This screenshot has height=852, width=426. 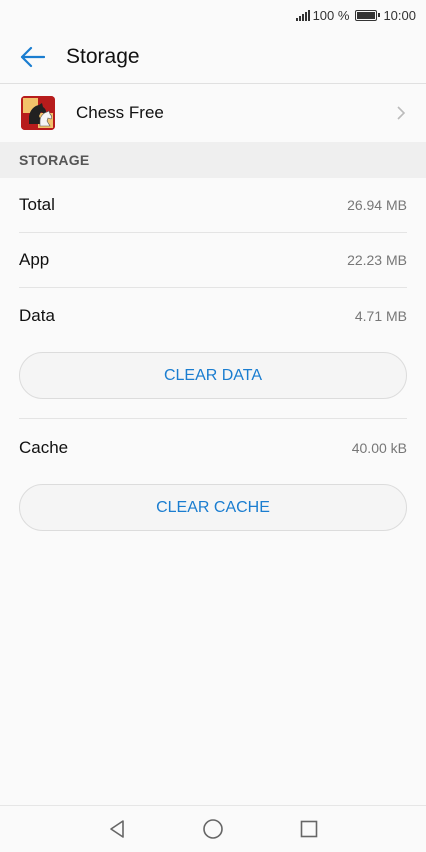 I want to click on row-cache-value: 40.00 kB, so click(x=379, y=447).